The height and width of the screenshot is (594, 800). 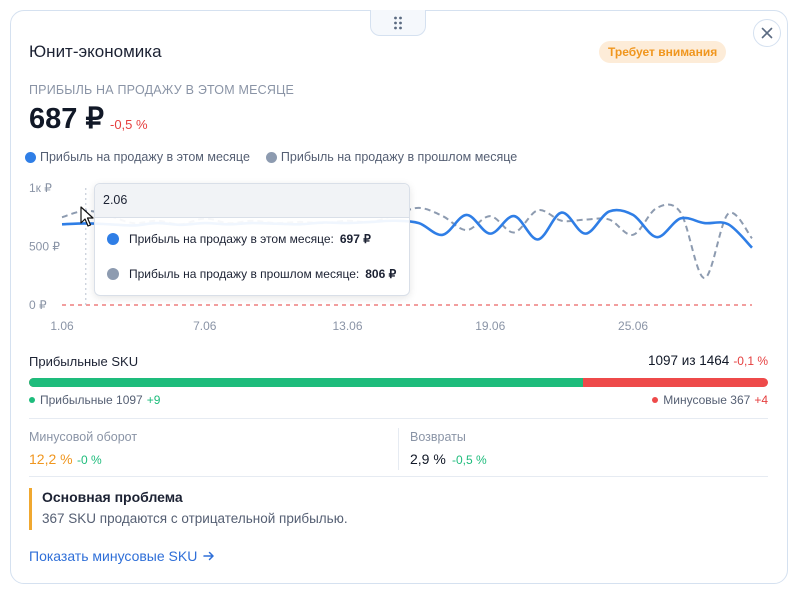 I want to click on y-tick-label: 1к ₽, so click(x=40, y=188).